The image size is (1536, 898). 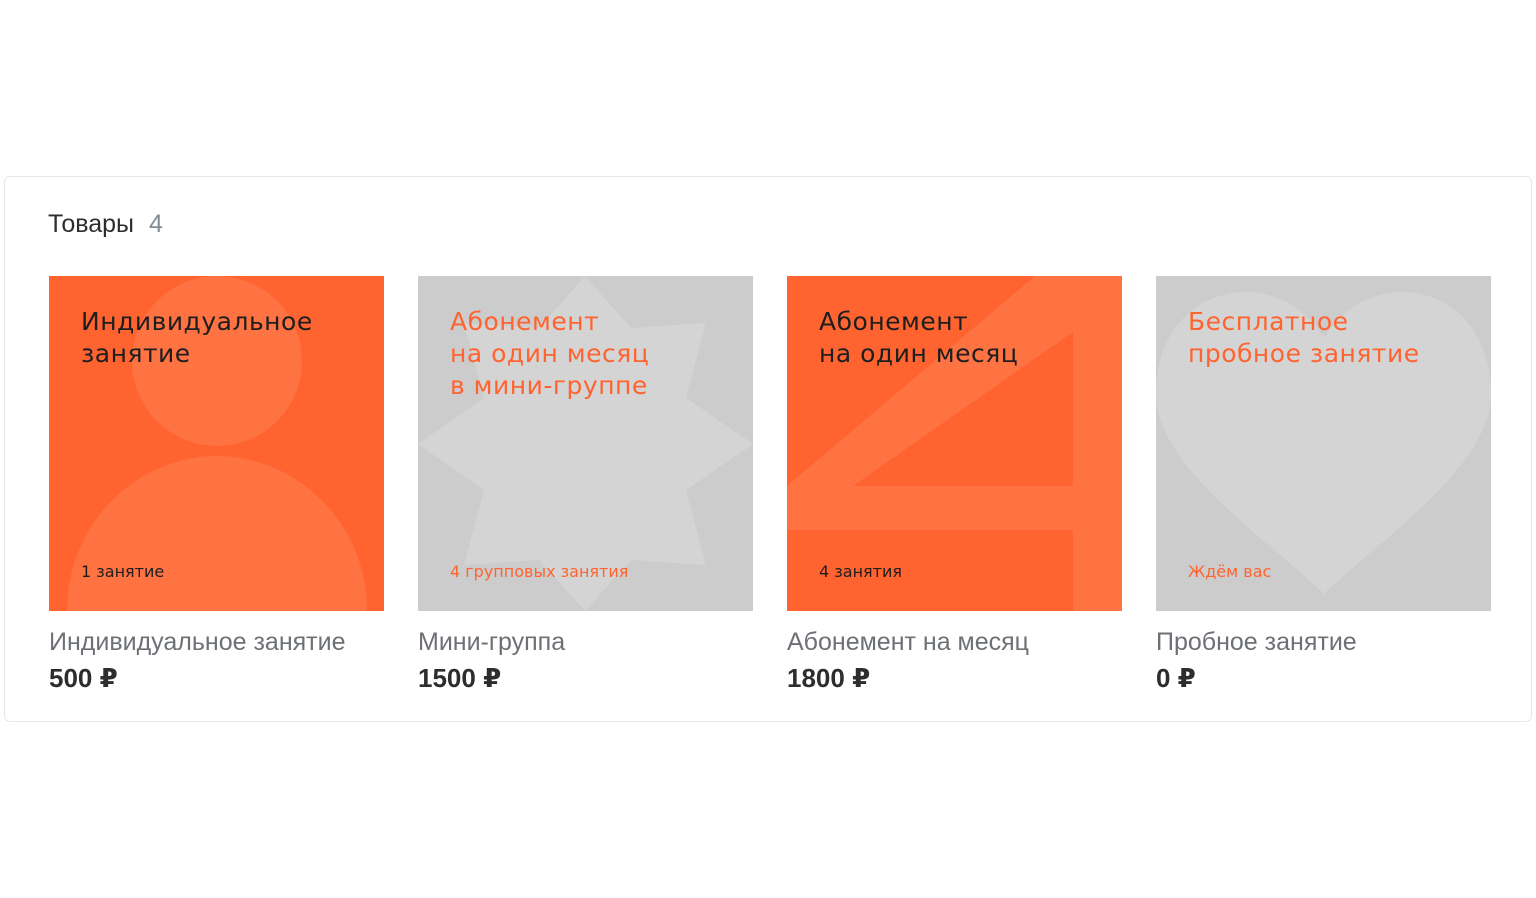 I want to click on cover-caption: Ждём вас, so click(x=1230, y=571).